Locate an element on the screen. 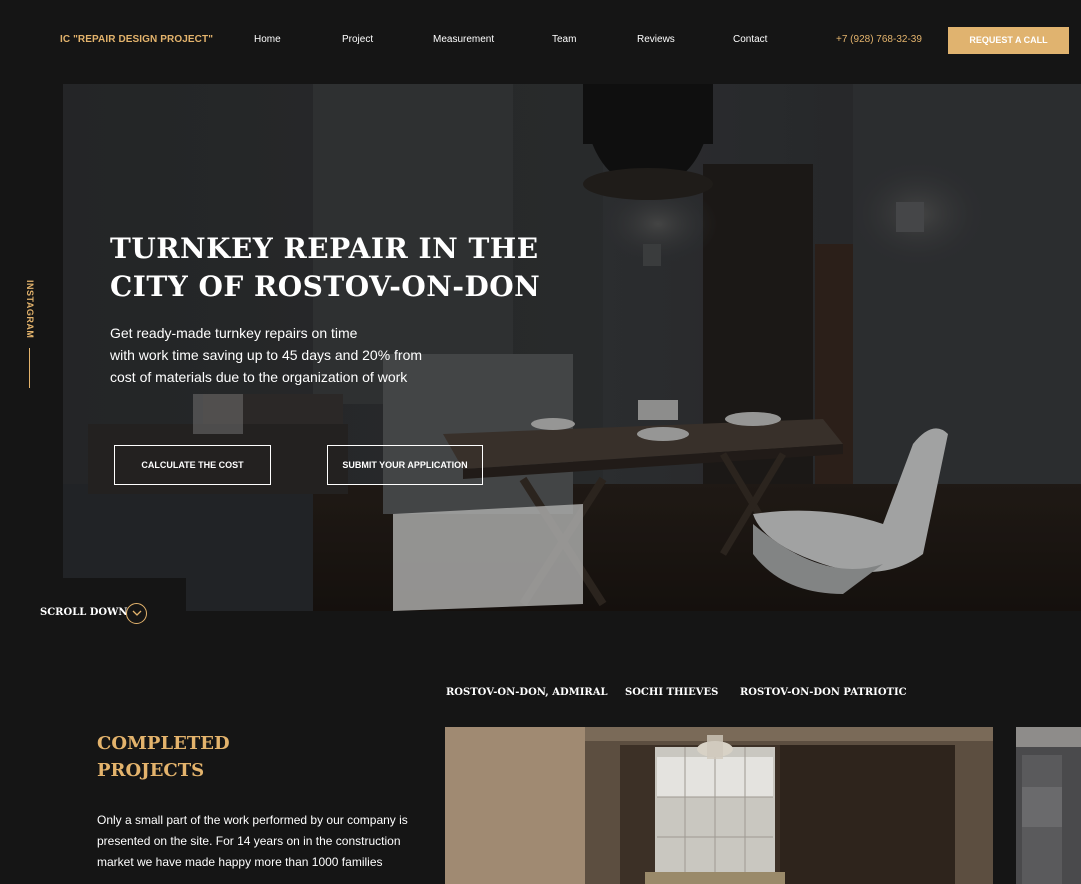 This screenshot has width=1081, height=884. project-image is located at coordinates (719, 805).